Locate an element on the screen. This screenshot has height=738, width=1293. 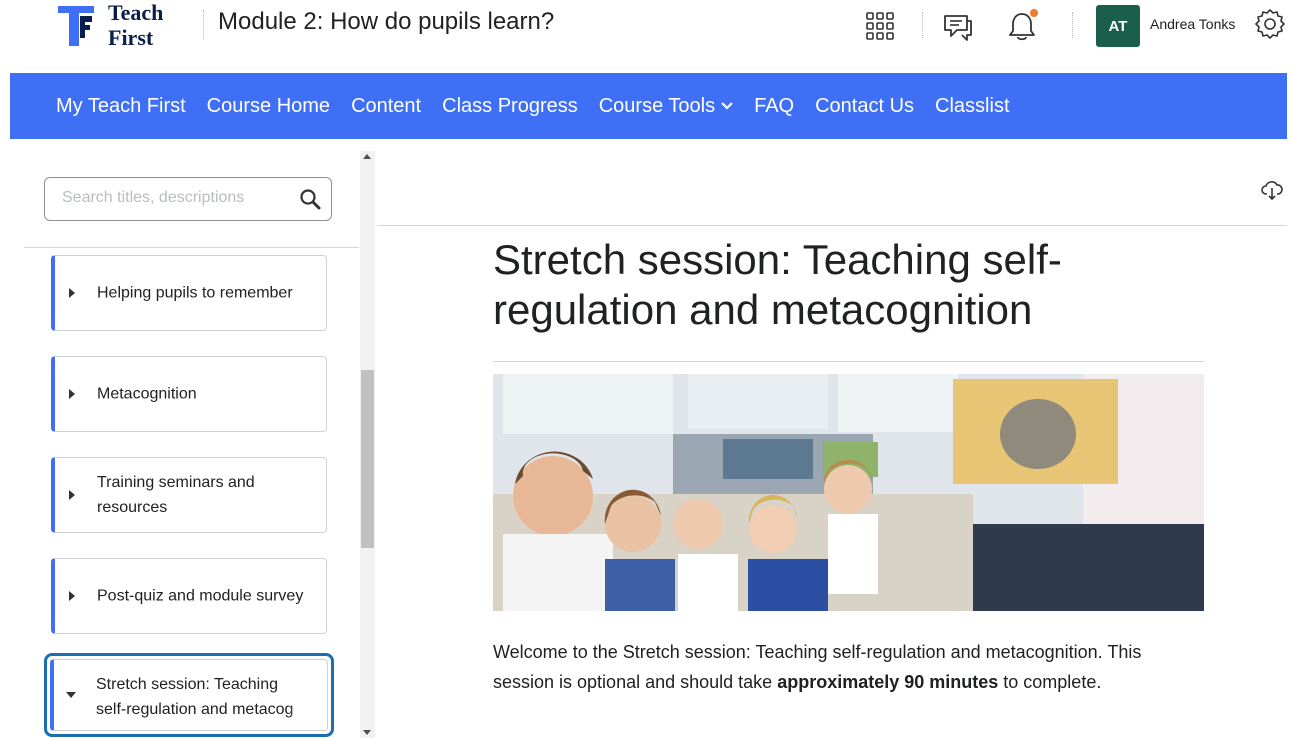
description-part-2: to complete. is located at coordinates (1050, 682).